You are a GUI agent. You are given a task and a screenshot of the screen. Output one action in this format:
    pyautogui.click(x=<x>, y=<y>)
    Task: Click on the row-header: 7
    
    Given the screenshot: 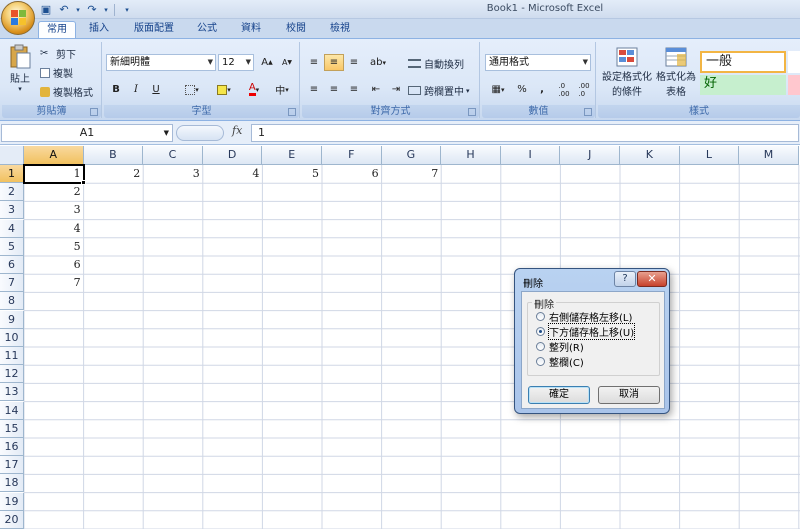 What is the action you would take?
    pyautogui.click(x=12, y=283)
    